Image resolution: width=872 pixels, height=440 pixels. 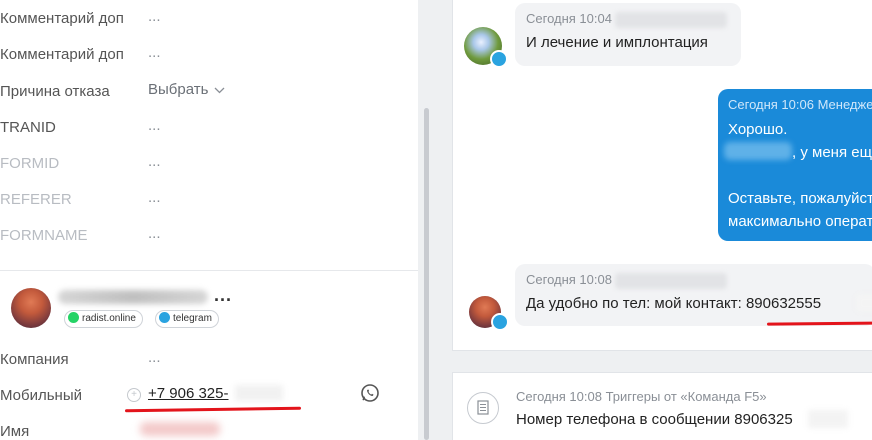 I want to click on document-glyph, so click(x=483, y=407).